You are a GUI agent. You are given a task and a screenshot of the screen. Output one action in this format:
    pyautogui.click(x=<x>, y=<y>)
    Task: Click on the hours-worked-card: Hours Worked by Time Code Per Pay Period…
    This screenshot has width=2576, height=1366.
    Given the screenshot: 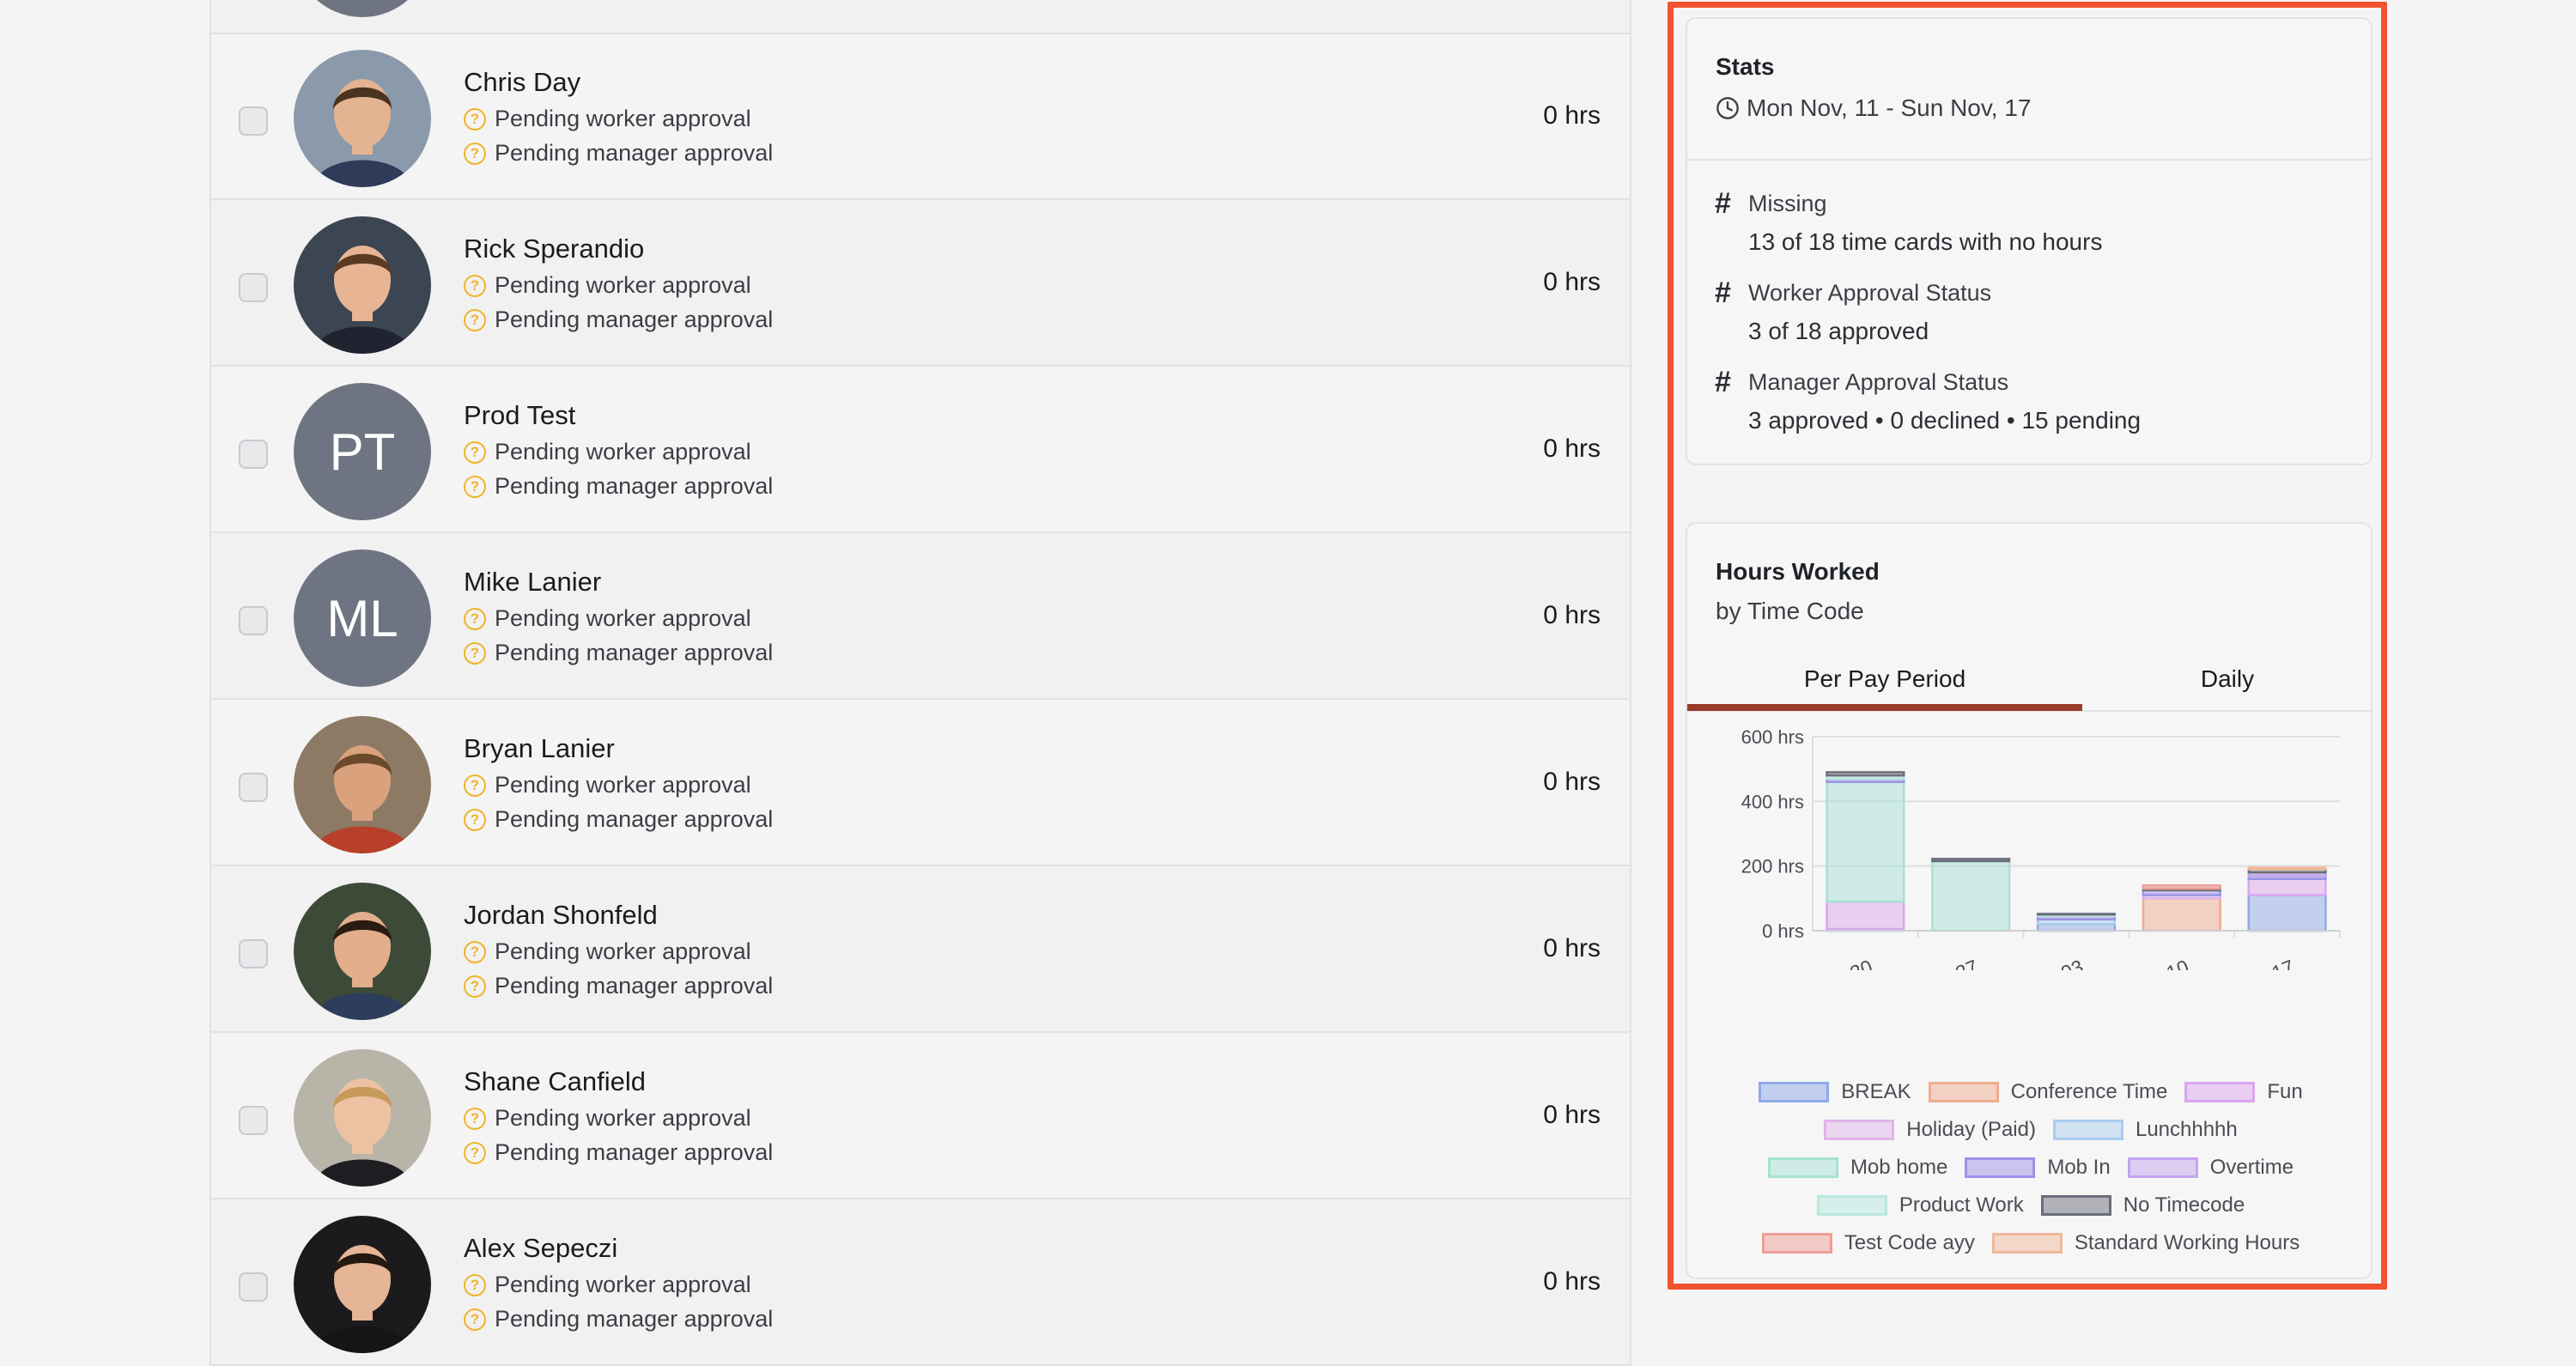 What is the action you would take?
    pyautogui.click(x=2029, y=900)
    